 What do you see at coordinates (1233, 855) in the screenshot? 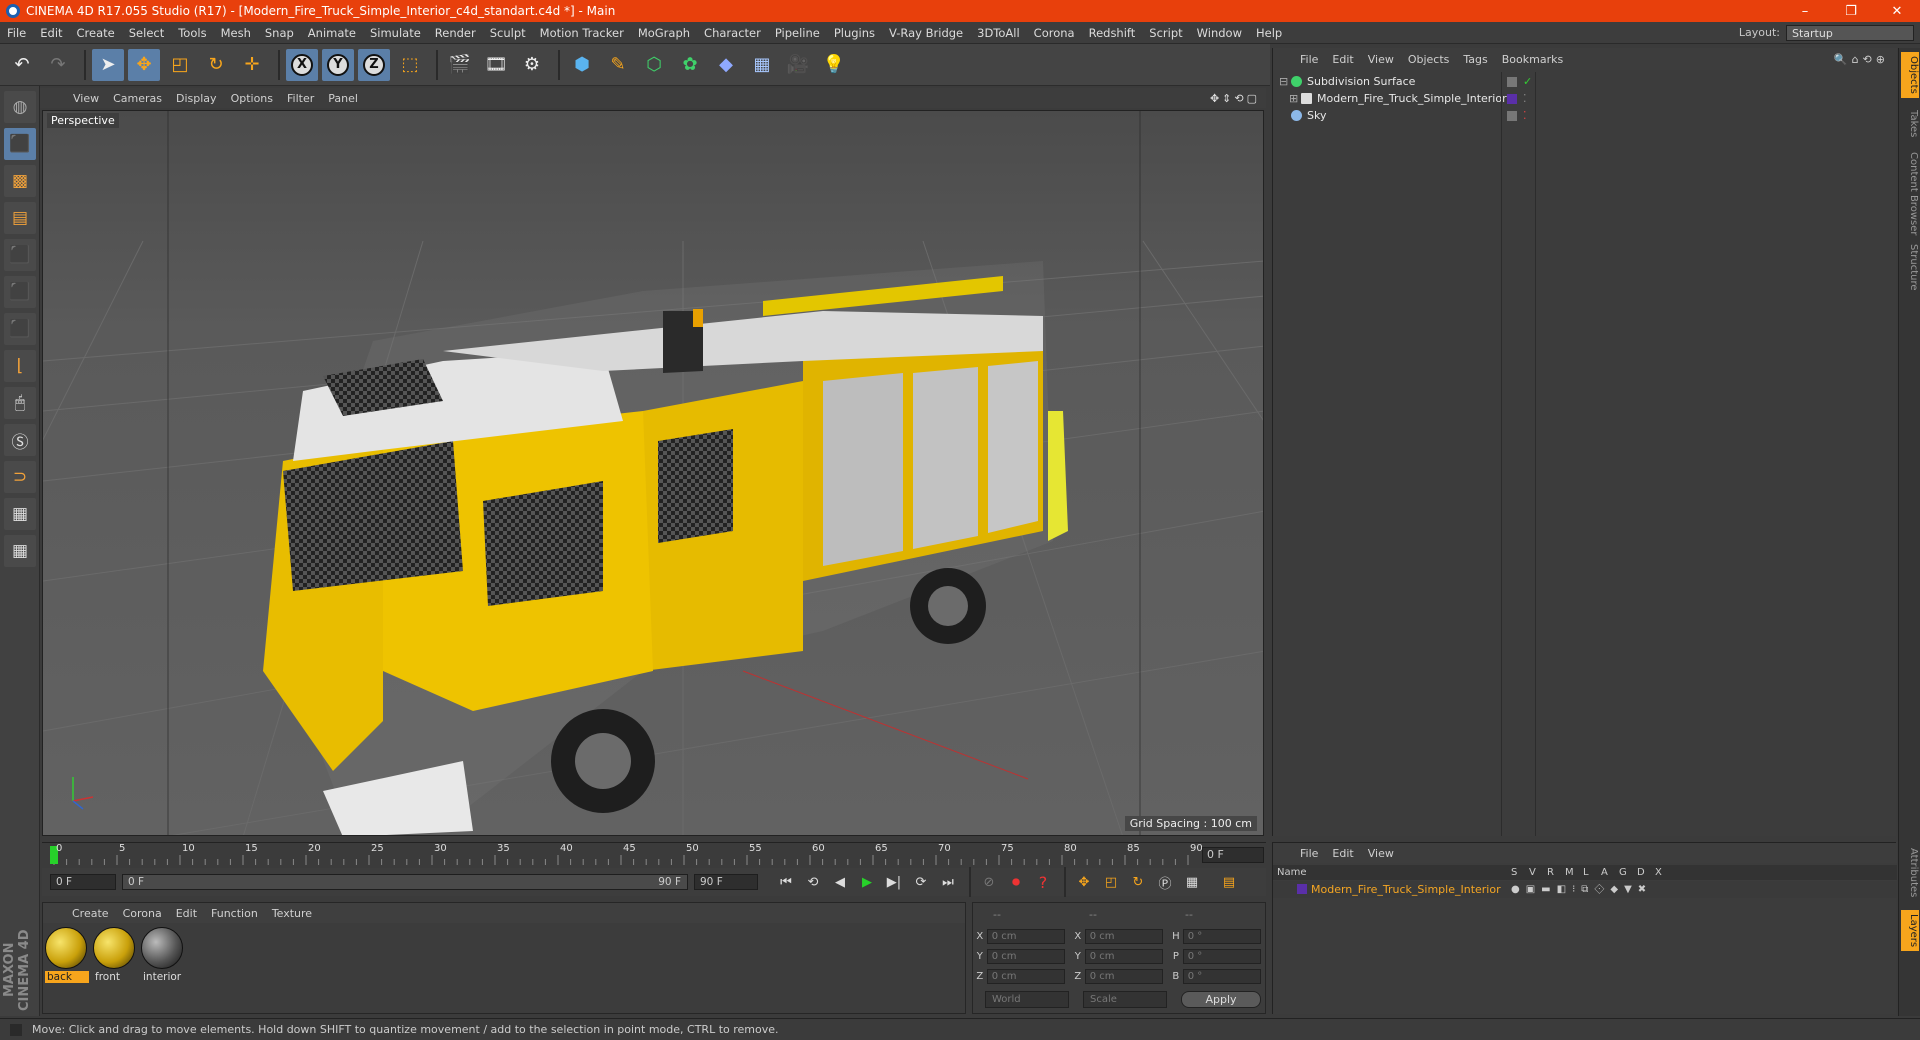
I see `current-frame-field: 0 F` at bounding box center [1233, 855].